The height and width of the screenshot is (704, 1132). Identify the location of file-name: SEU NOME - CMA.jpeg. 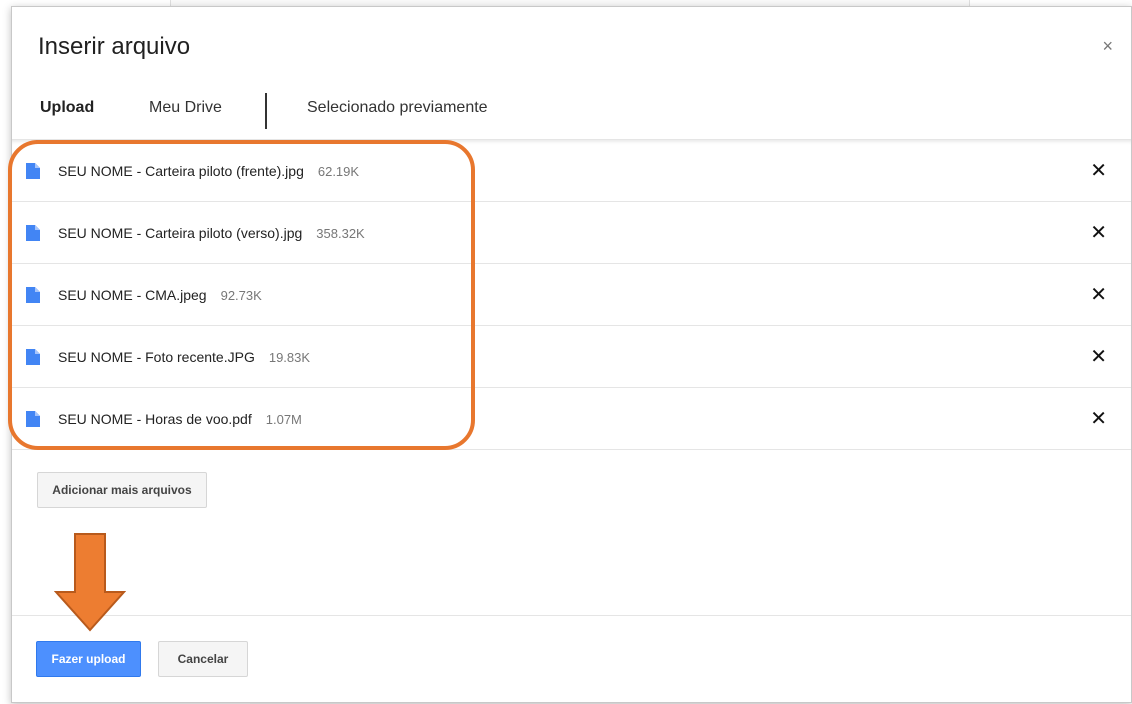
(132, 294).